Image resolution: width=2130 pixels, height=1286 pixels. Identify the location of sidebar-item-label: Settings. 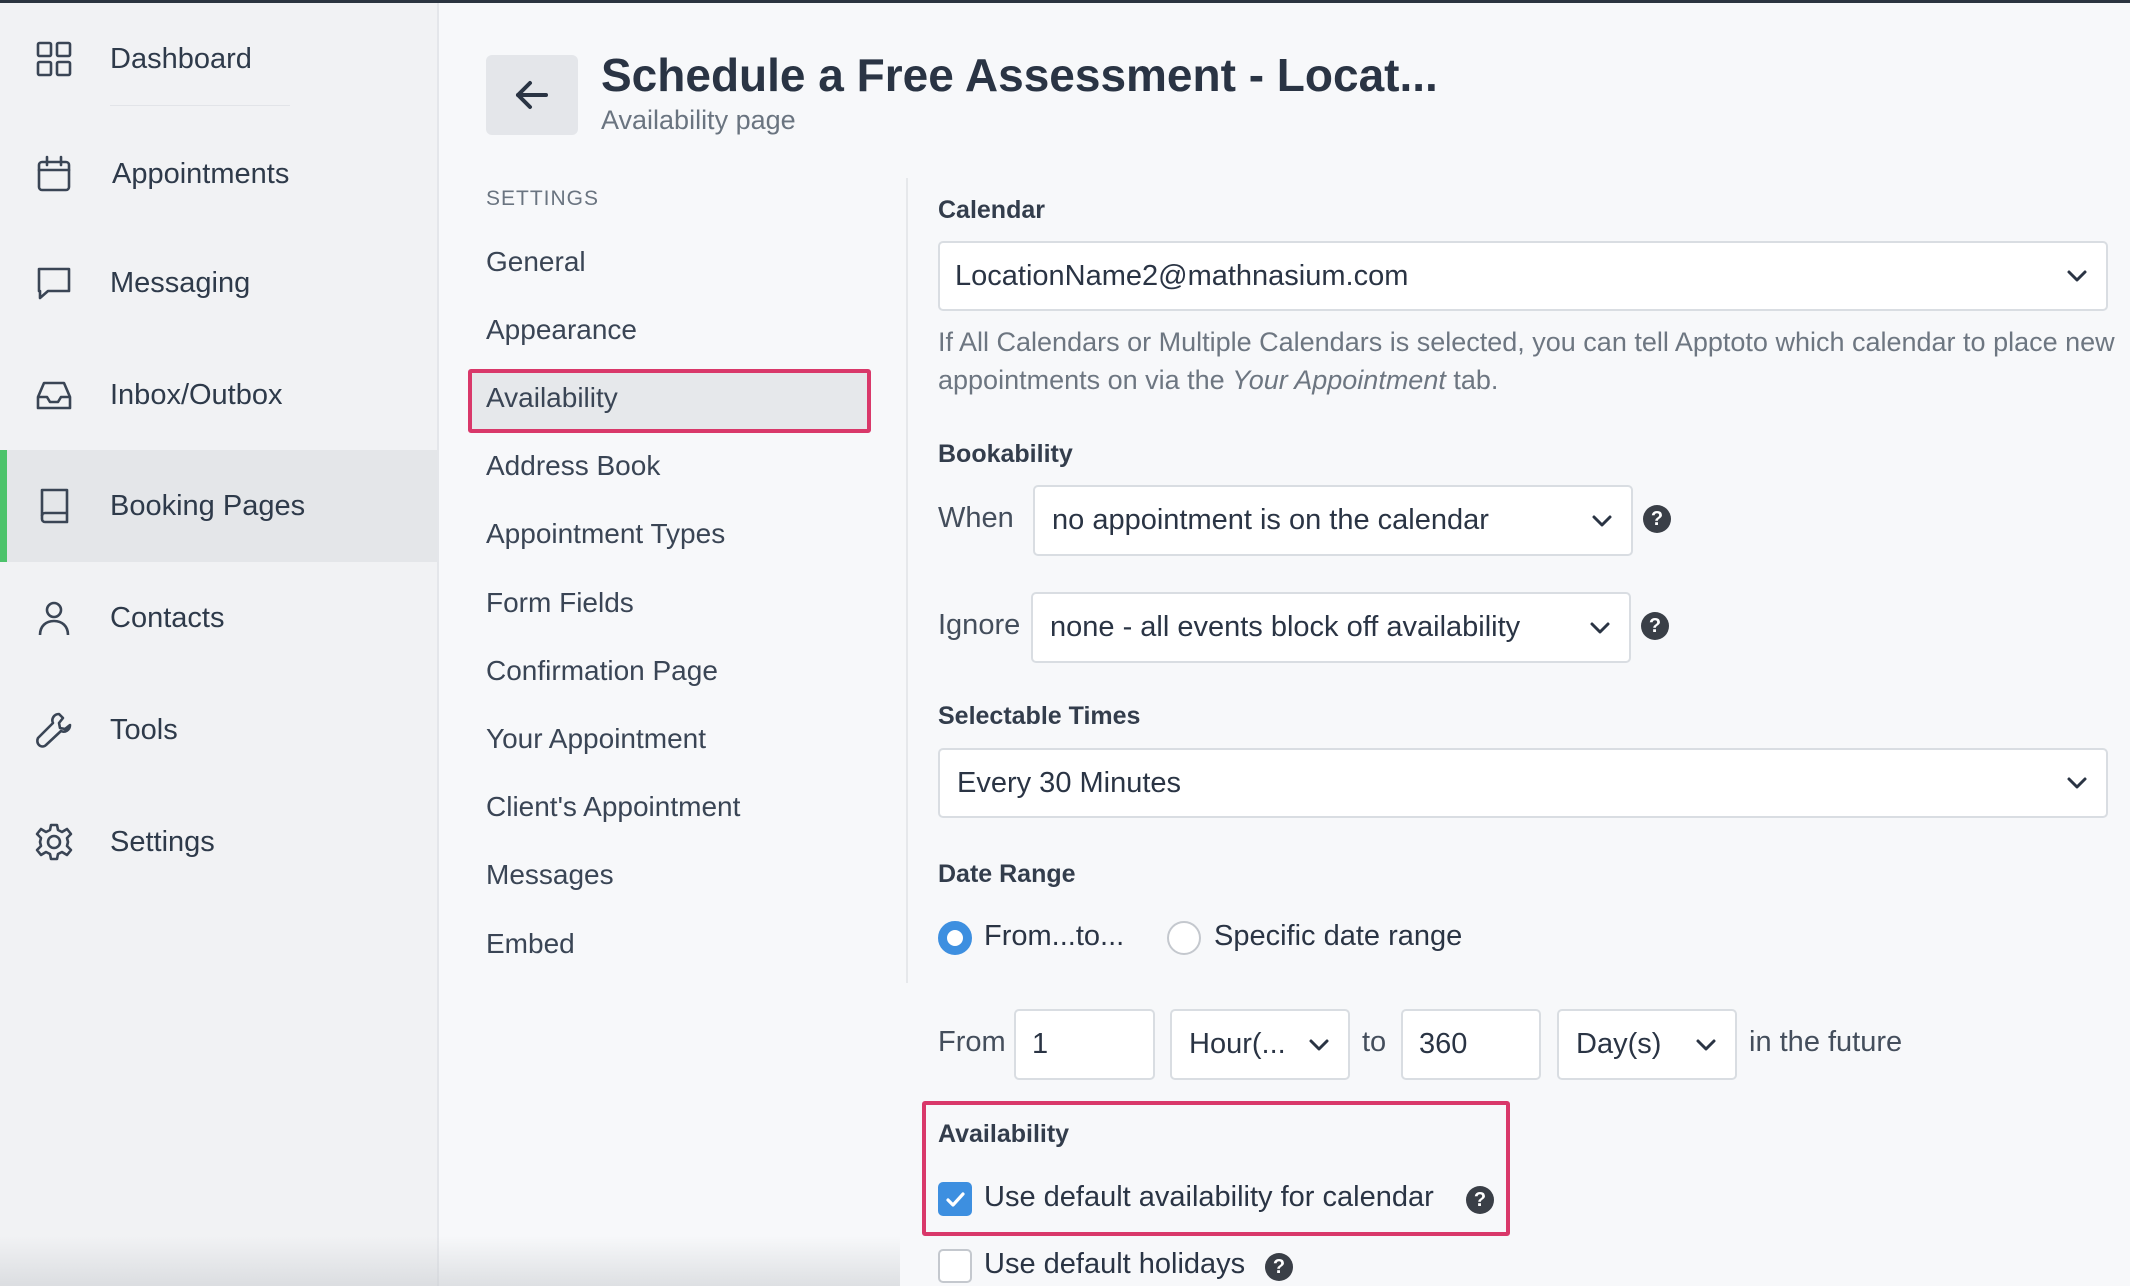
(162, 841).